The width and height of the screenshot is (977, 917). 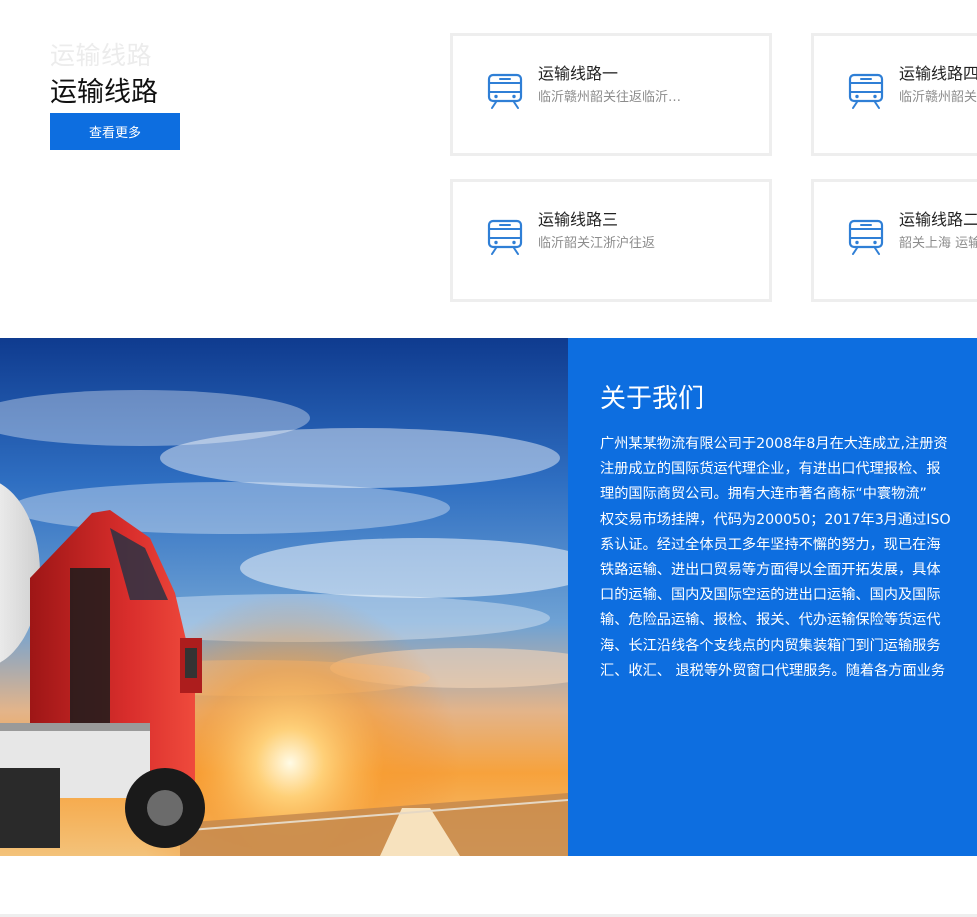 I want to click on about-line: 口的运输、国内及国际空运的进出口运输、国内及国际, so click(x=770, y=595).